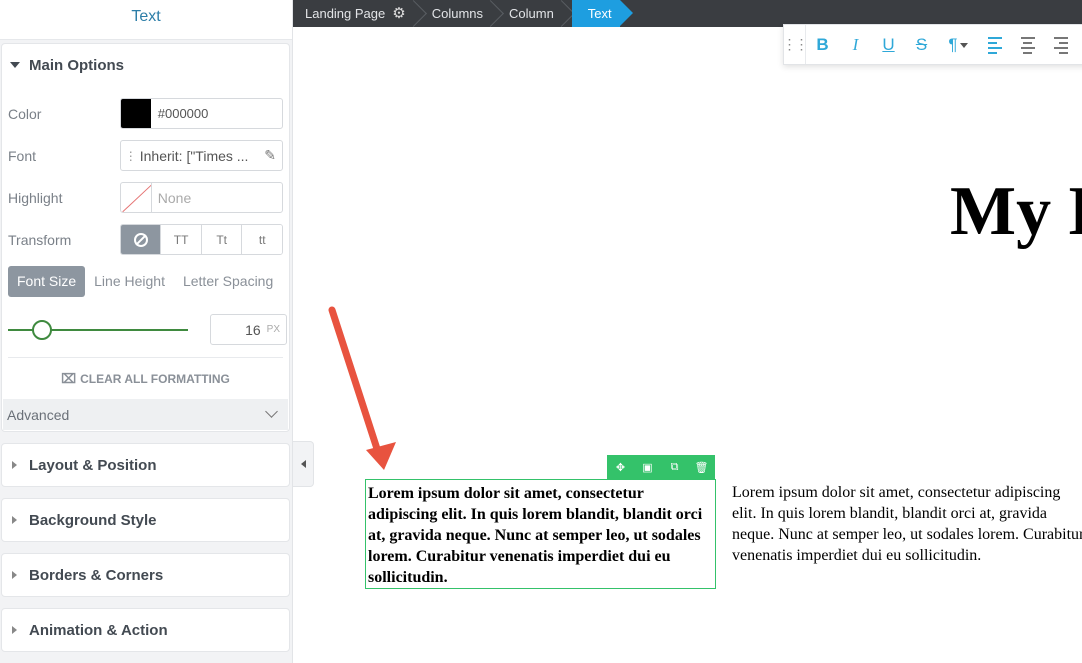 The height and width of the screenshot is (663, 1082). Describe the element at coordinates (183, 113) in the screenshot. I see `color-value: #000000` at that location.